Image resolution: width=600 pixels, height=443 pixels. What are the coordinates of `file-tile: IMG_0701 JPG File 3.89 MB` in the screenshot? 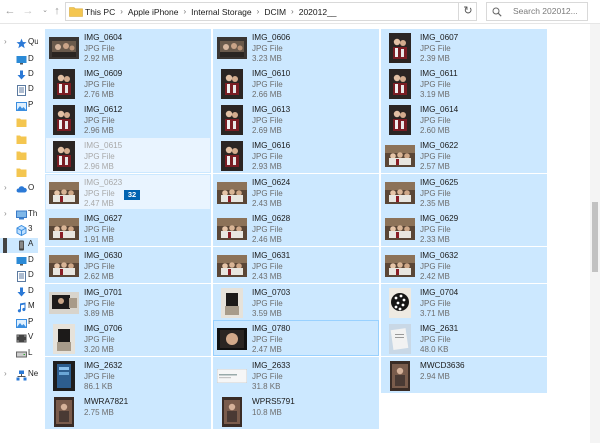 It's located at (128, 302).